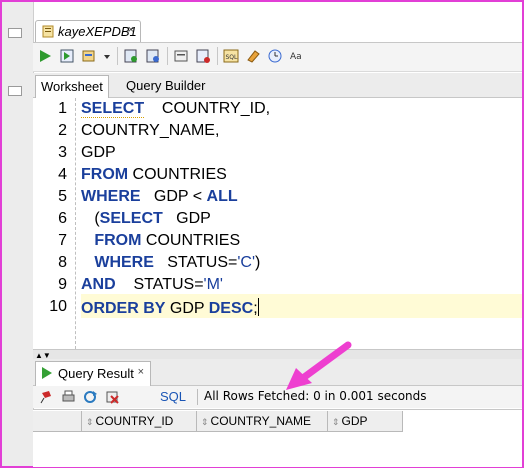 This screenshot has width=524, height=468. Describe the element at coordinates (62, 152) in the screenshot. I see `line-number: 3` at that location.